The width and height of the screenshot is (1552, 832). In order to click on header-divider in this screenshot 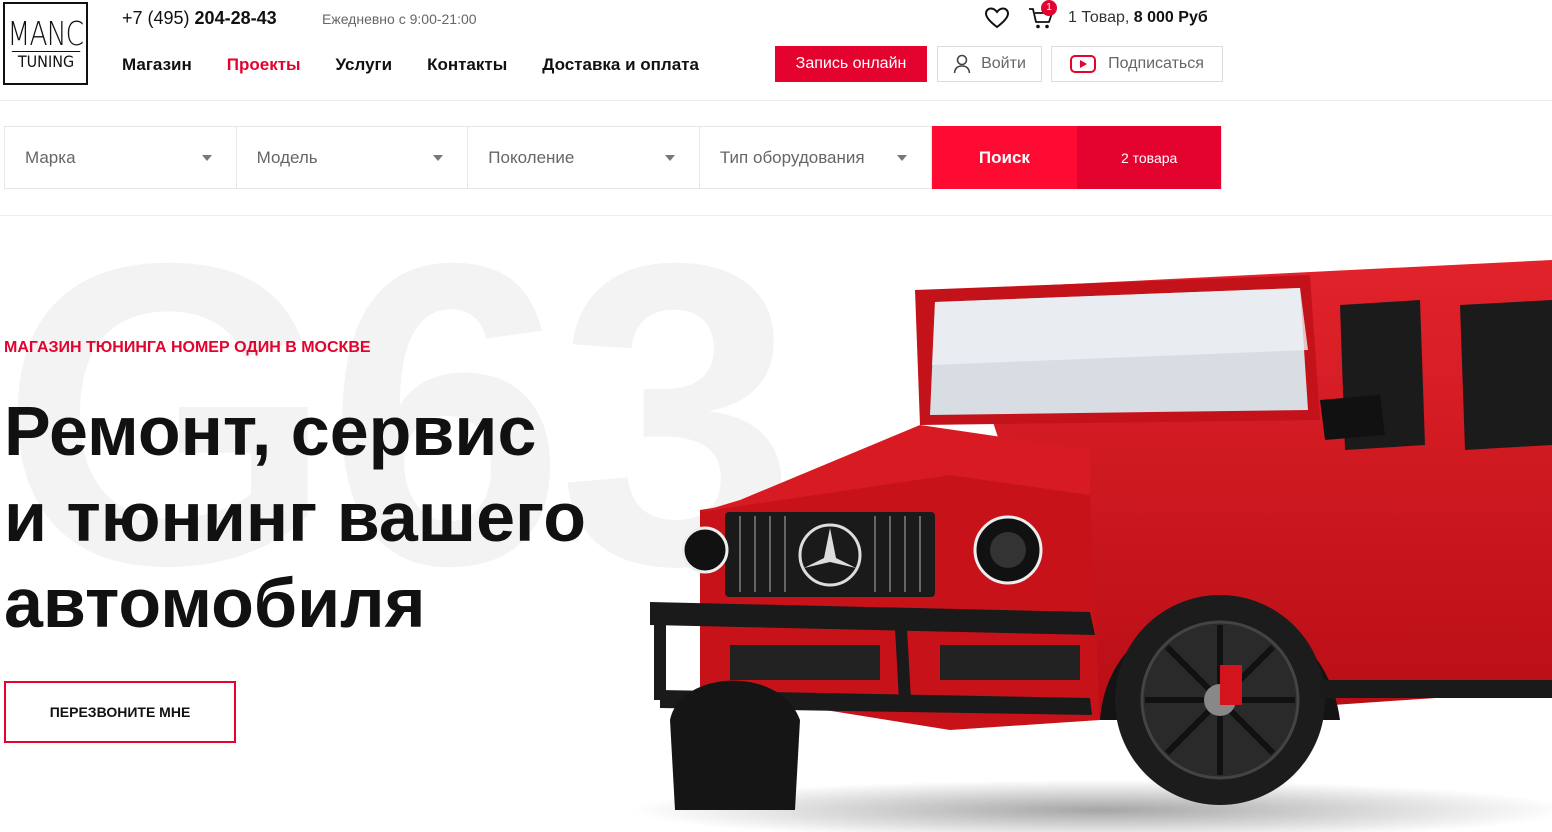, I will do `click(776, 100)`.